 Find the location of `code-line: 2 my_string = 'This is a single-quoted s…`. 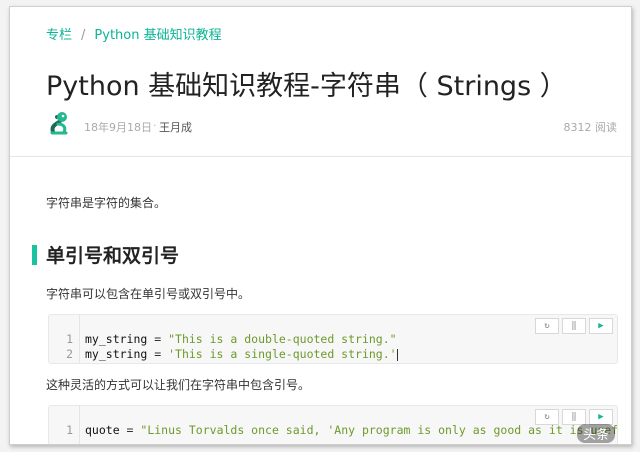

code-line: 2 my_string = 'This is a single-quoted s… is located at coordinates (333, 354).